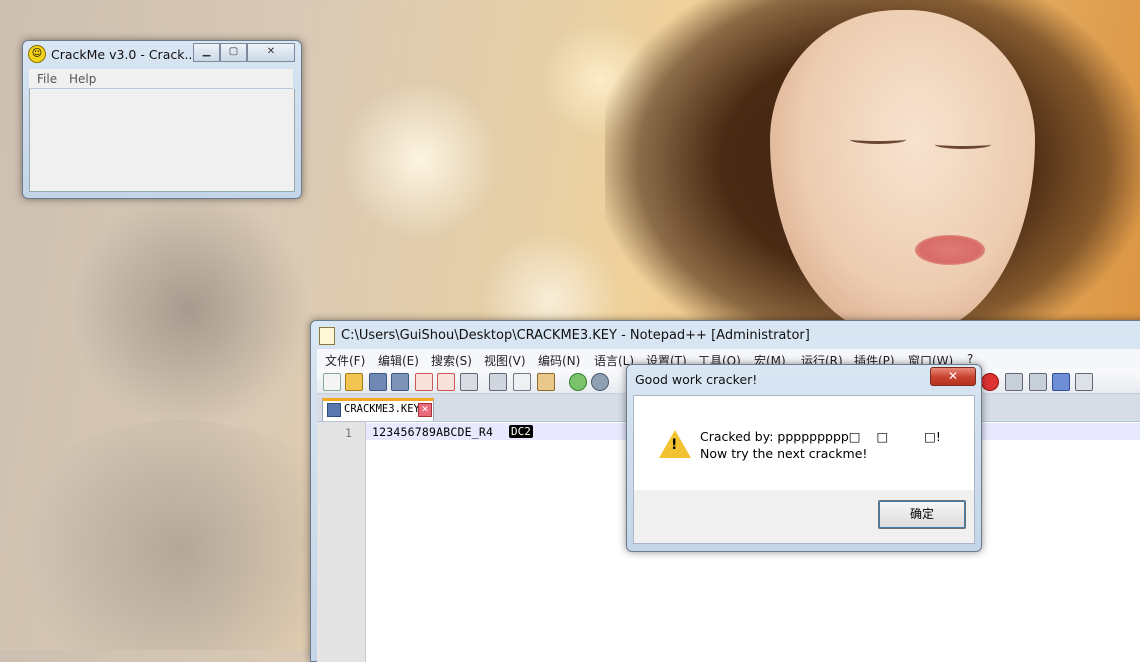 This screenshot has width=1140, height=662. I want to click on selected-text: DC2, so click(521, 431).